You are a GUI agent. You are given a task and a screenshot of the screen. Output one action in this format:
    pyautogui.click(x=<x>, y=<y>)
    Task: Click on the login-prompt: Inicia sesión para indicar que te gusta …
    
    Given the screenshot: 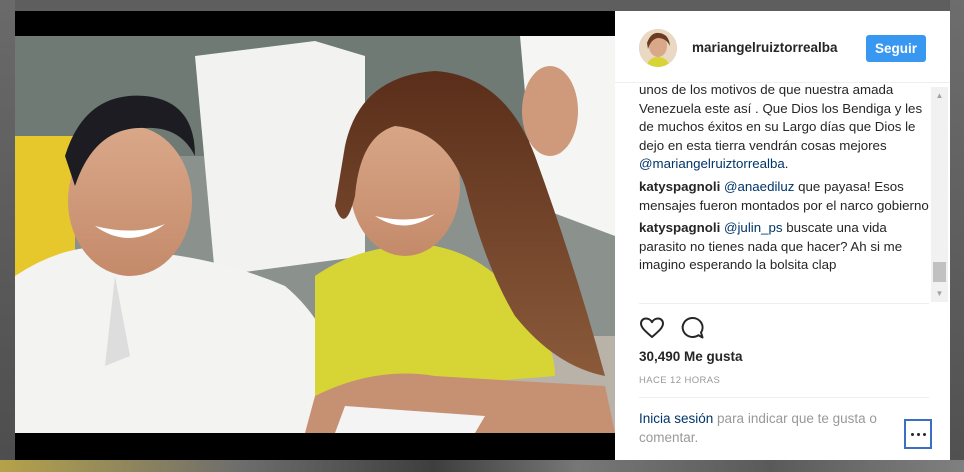 What is the action you would take?
    pyautogui.click(x=766, y=428)
    